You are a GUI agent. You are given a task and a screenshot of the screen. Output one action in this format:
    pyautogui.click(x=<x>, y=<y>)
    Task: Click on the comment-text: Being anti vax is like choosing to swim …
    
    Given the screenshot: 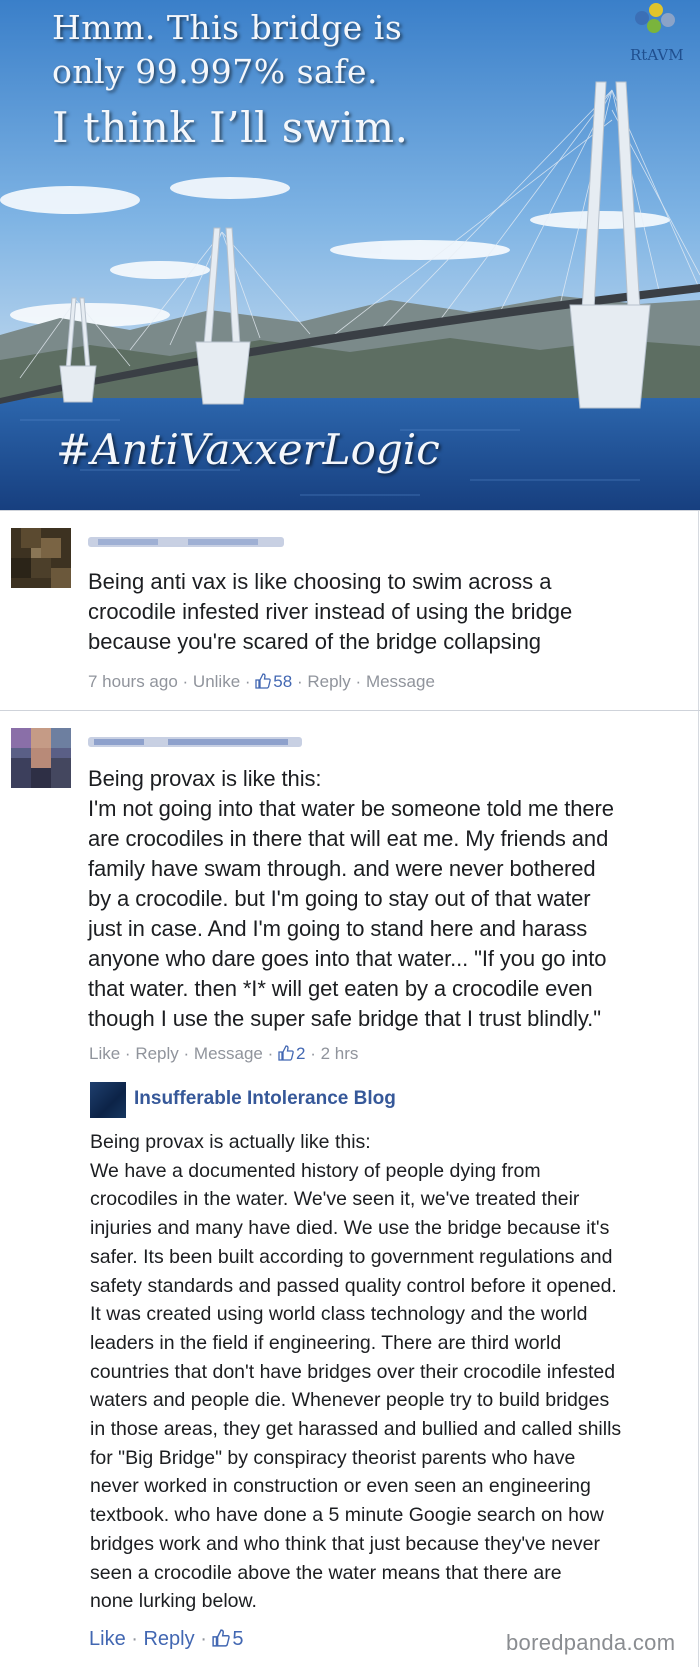 What is the action you would take?
    pyautogui.click(x=330, y=611)
    